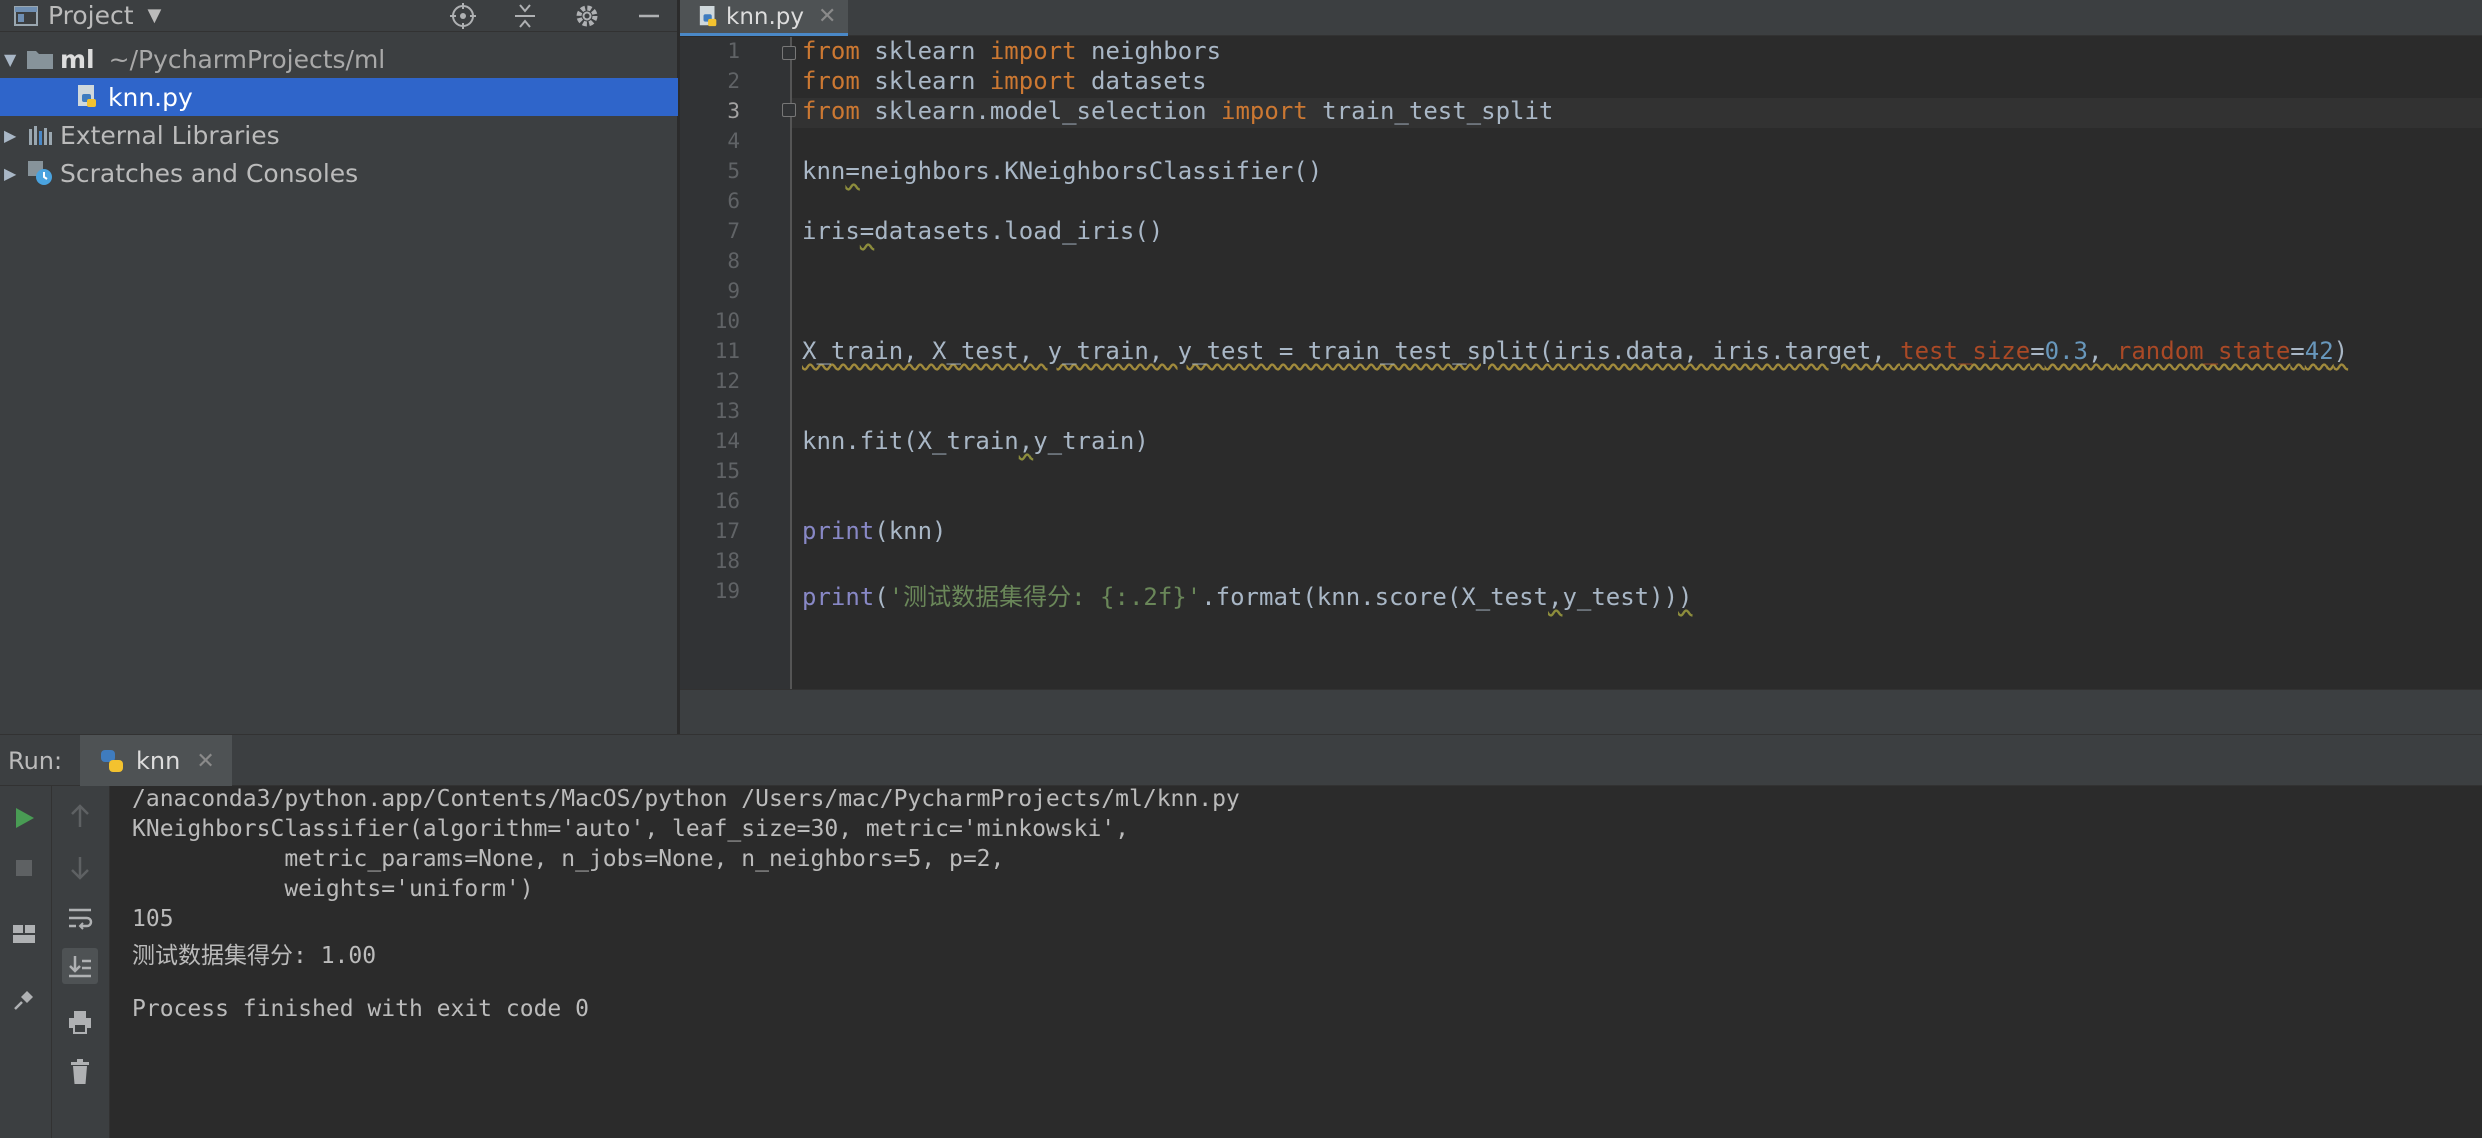 The width and height of the screenshot is (2482, 1138). I want to click on project-header: Project ▼, so click(338, 16).